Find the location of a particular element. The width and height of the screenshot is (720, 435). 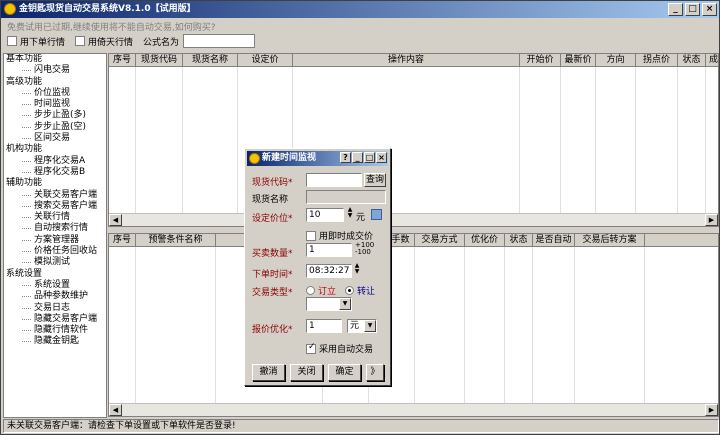

tree-item: 关联行情 is located at coordinates (55, 217).